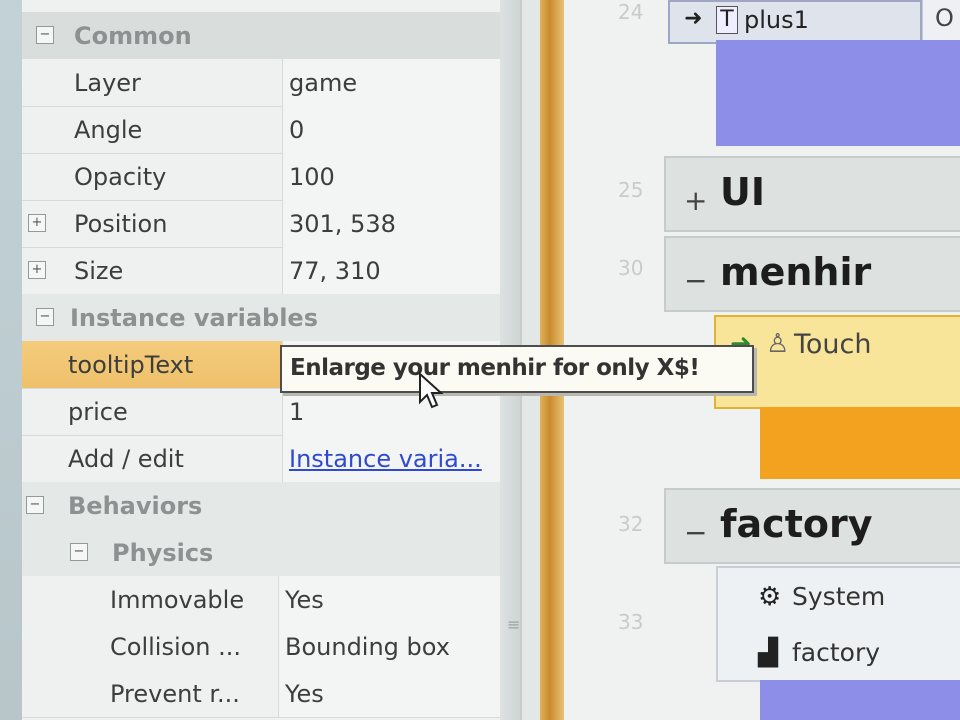 The image size is (960, 720). I want to click on property-row-opacity: Opacity 100, so click(261, 177).